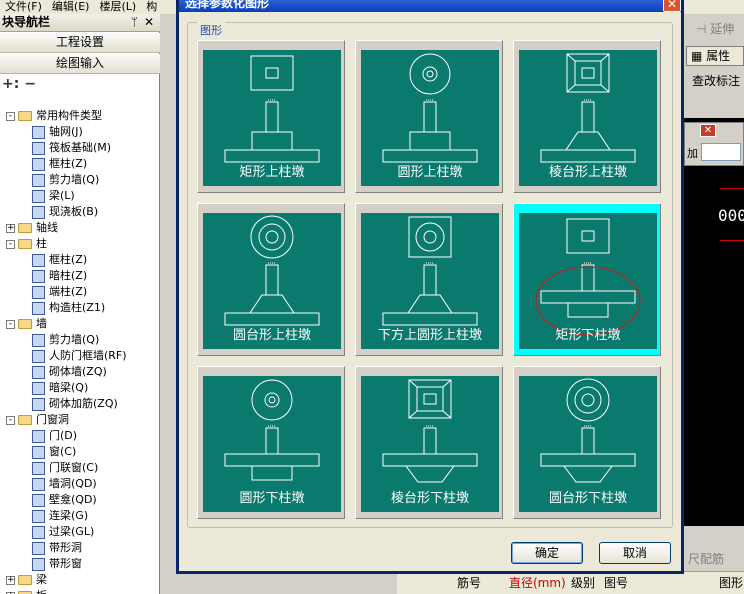 This screenshot has height=594, width=744. I want to click on tree-item: 壁龛(QD), so click(64, 500).